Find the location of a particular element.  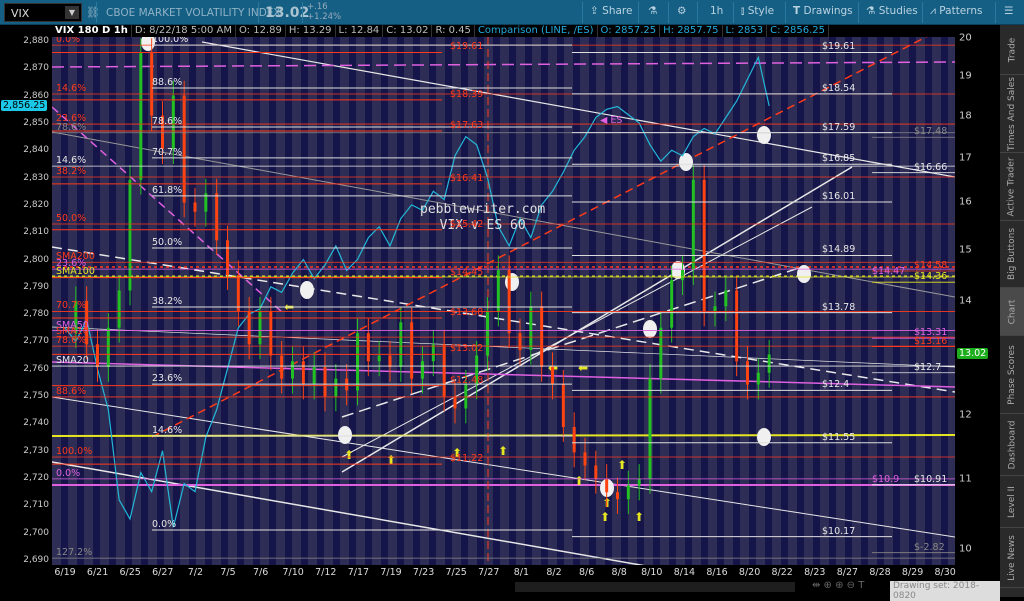

es-axis-tick: 2,740 is located at coordinates (36, 423).